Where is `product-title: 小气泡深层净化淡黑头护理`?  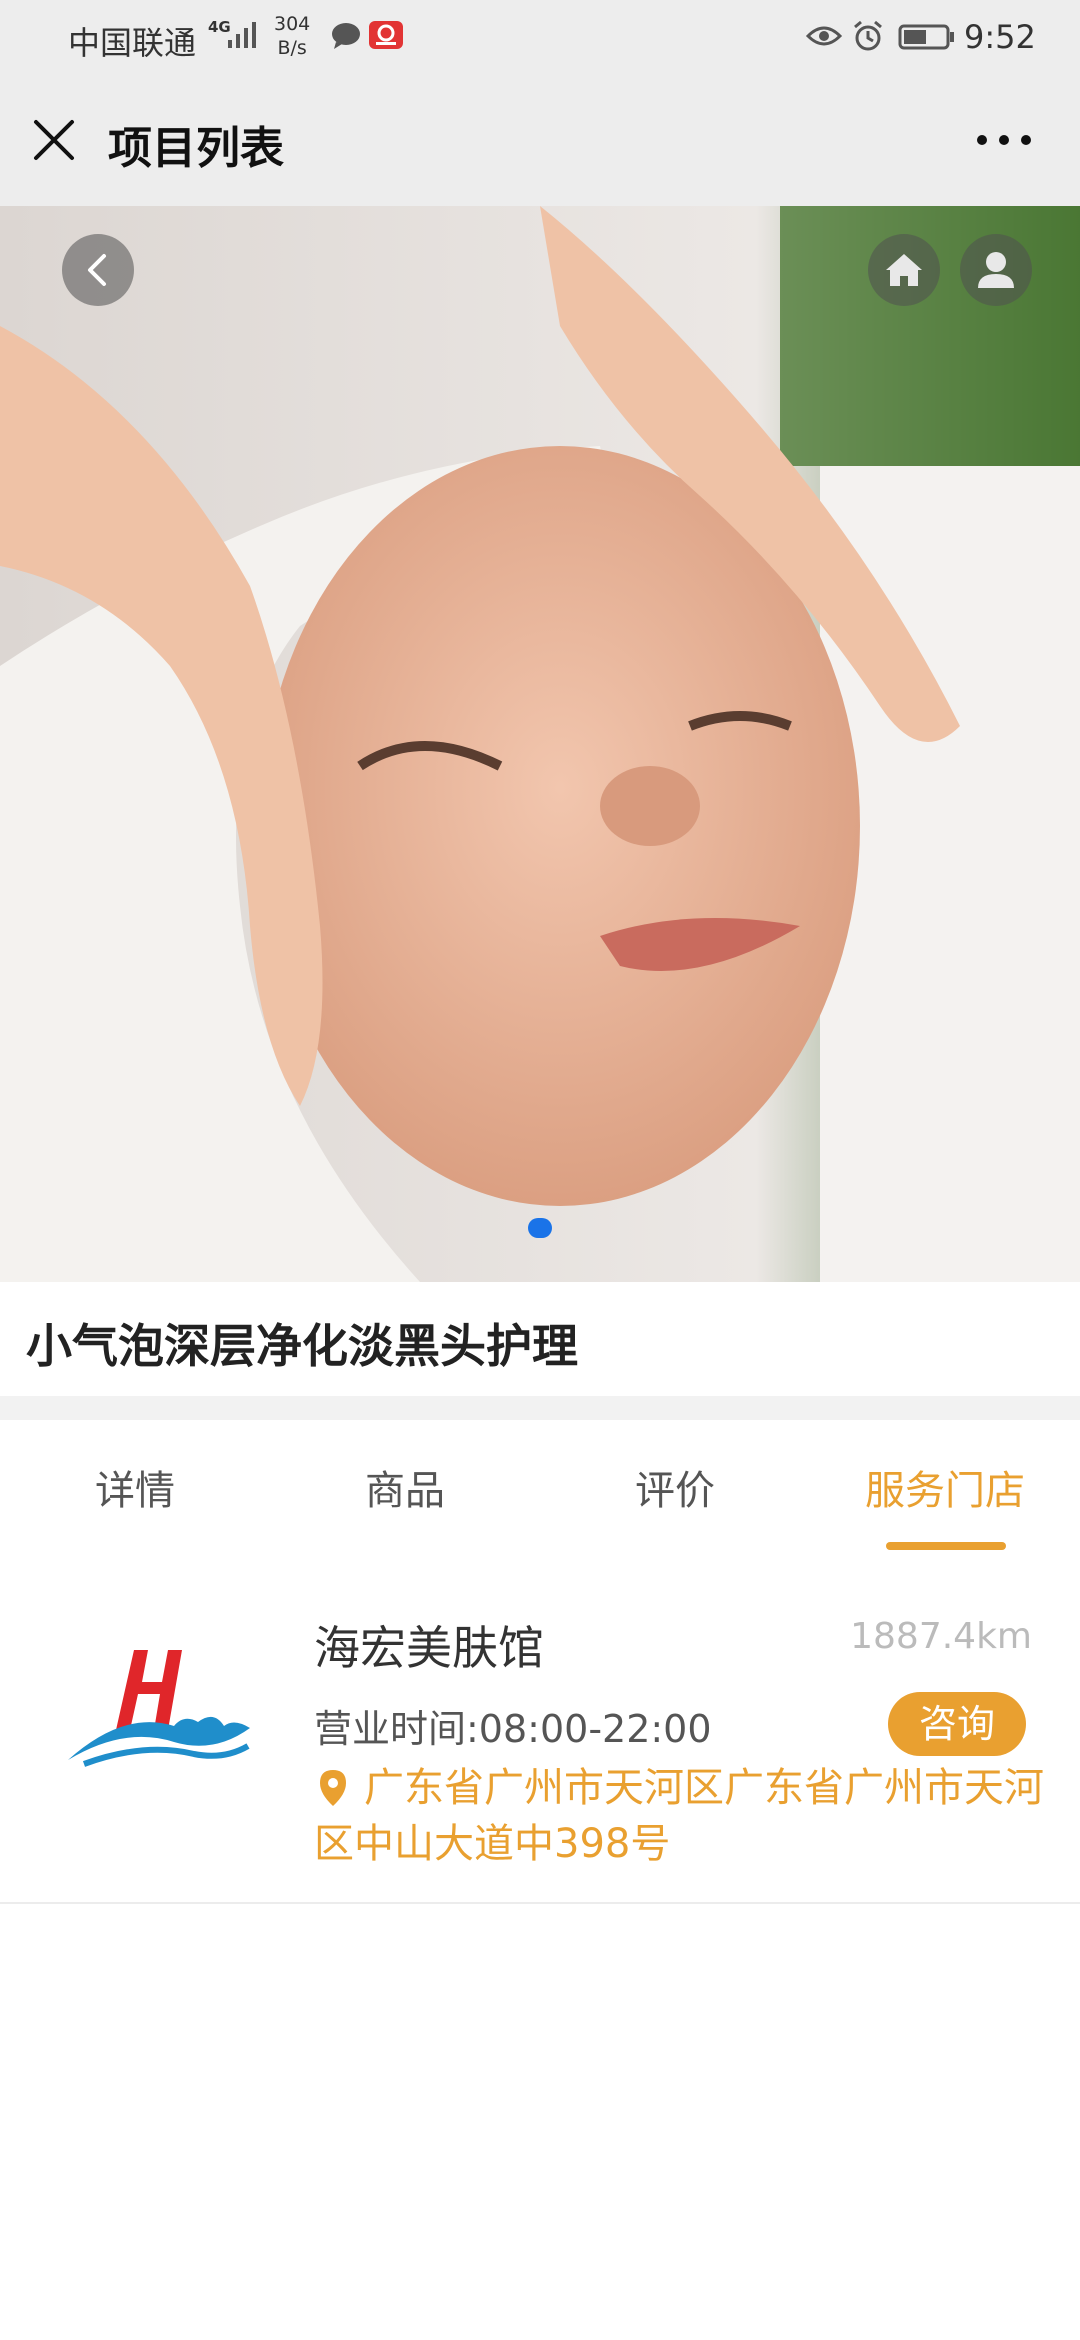
product-title: 小气泡深层净化淡黑头护理 is located at coordinates (302, 1346).